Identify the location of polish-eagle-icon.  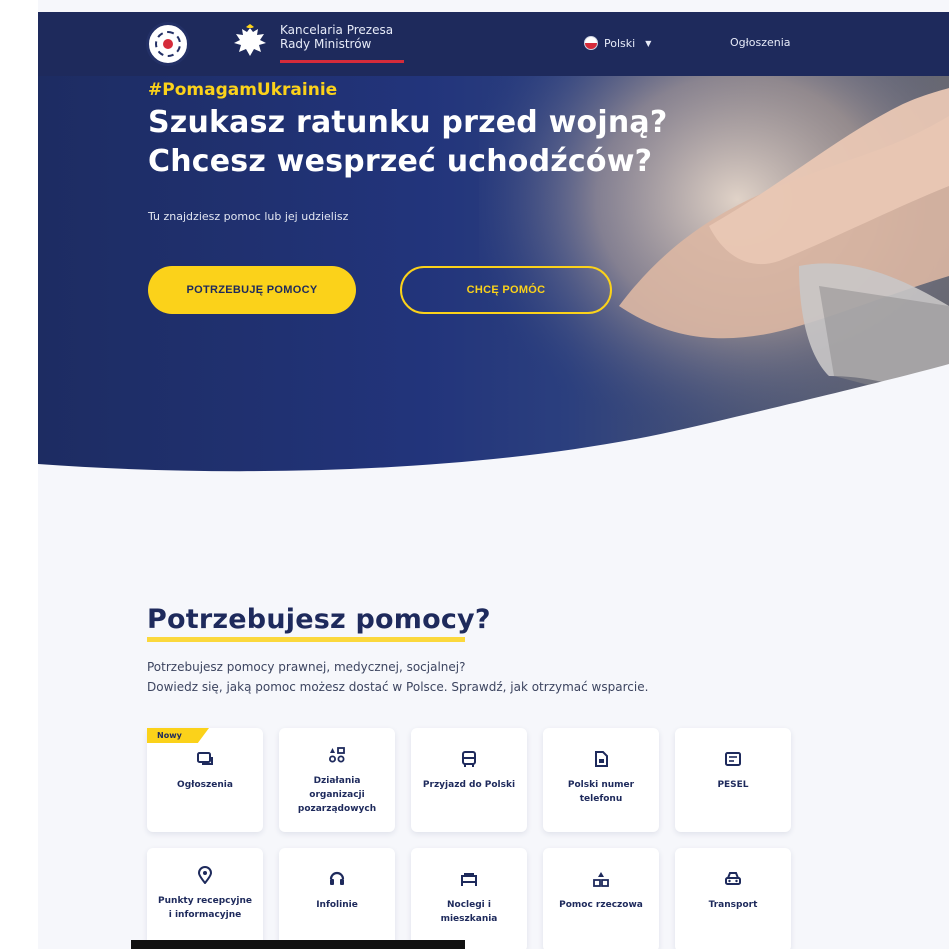
(250, 40).